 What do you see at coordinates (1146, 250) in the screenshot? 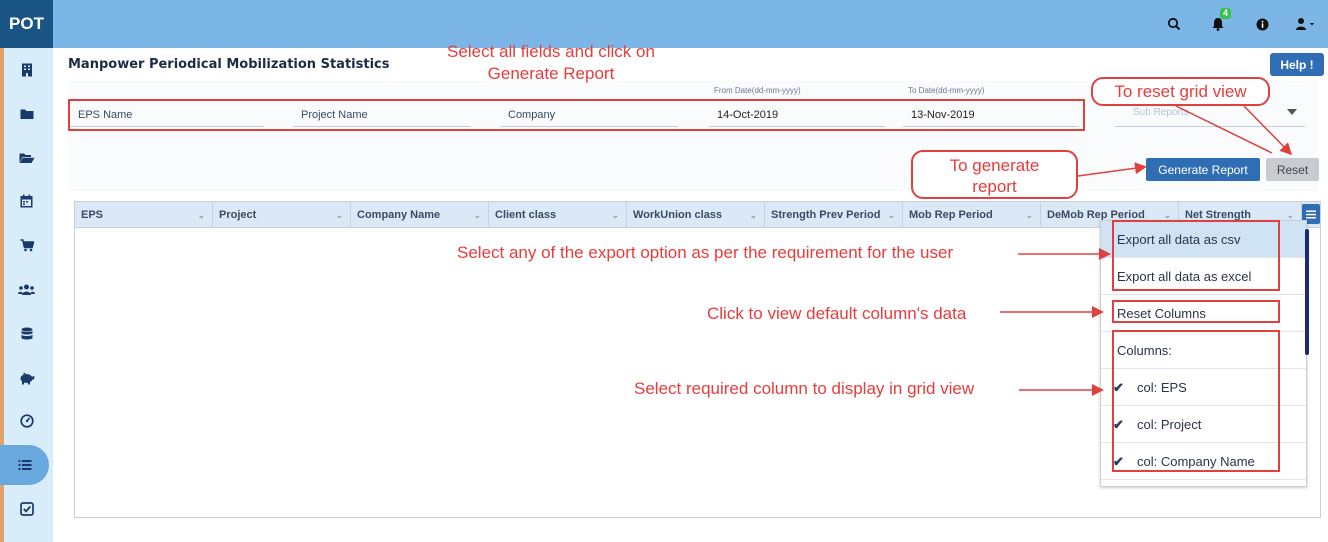
I see `annotation-arrows` at bounding box center [1146, 250].